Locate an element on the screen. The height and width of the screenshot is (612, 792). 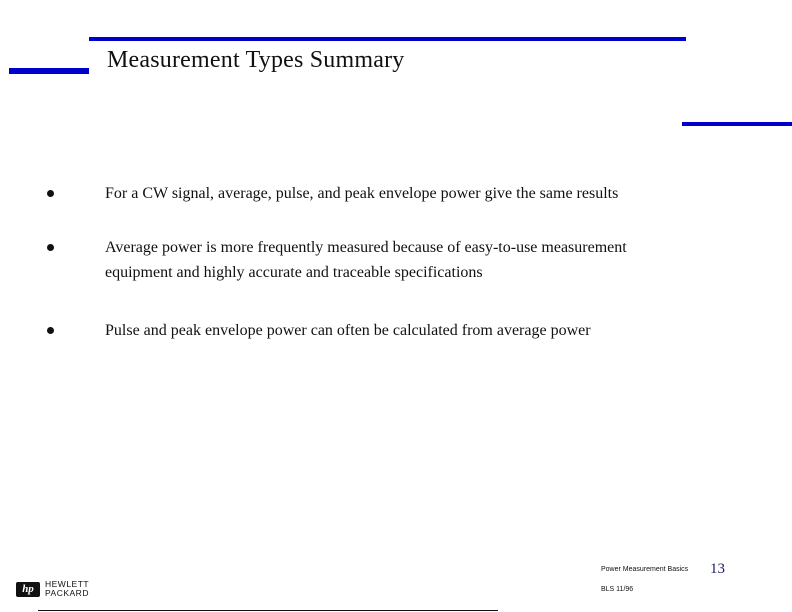
hp-logo-icon: hp is located at coordinates (28, 589).